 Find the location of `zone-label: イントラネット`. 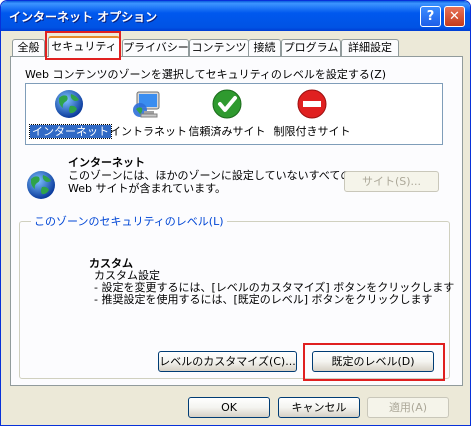

zone-label: イントラネット is located at coordinates (148, 131).